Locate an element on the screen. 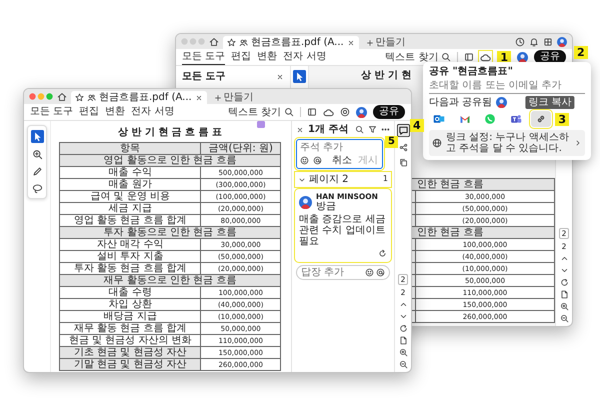 The image size is (600, 405). table-cell: 영업 활동으로 인한 현금 흐름 is located at coordinates (170, 160).